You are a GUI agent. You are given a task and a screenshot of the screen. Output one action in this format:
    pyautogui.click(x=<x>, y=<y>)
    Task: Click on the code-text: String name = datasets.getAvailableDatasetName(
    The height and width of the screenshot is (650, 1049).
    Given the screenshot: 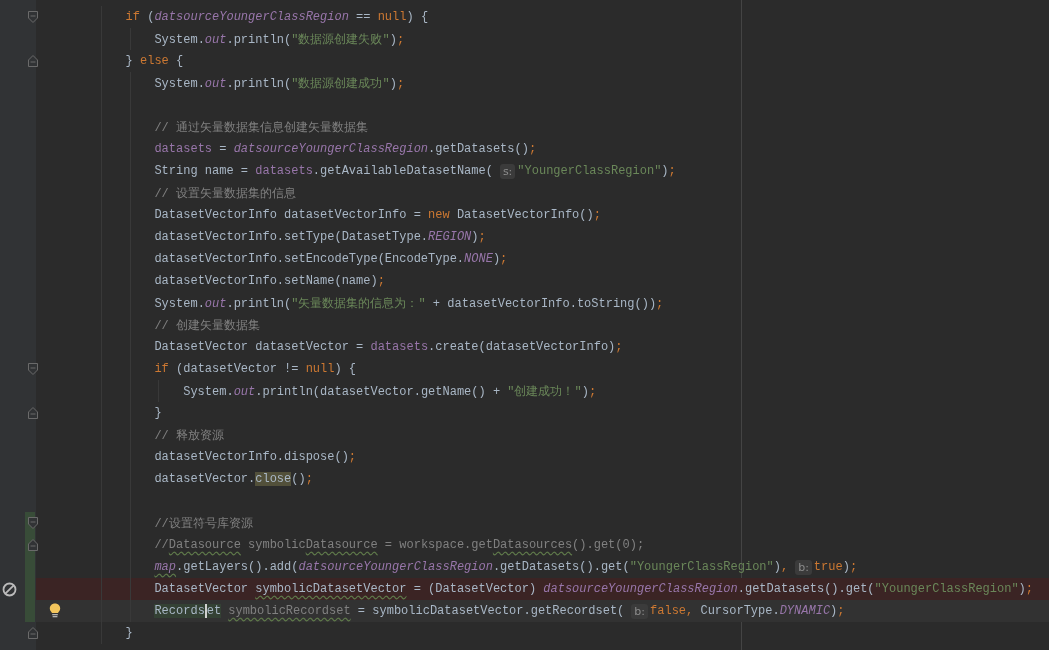 What is the action you would take?
    pyautogui.click(x=323, y=171)
    